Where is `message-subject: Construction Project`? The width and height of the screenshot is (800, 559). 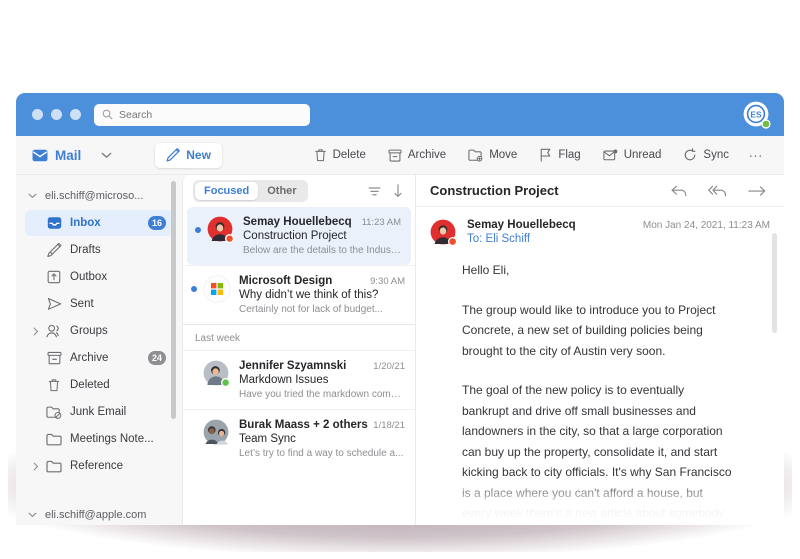
message-subject: Construction Project is located at coordinates (295, 236).